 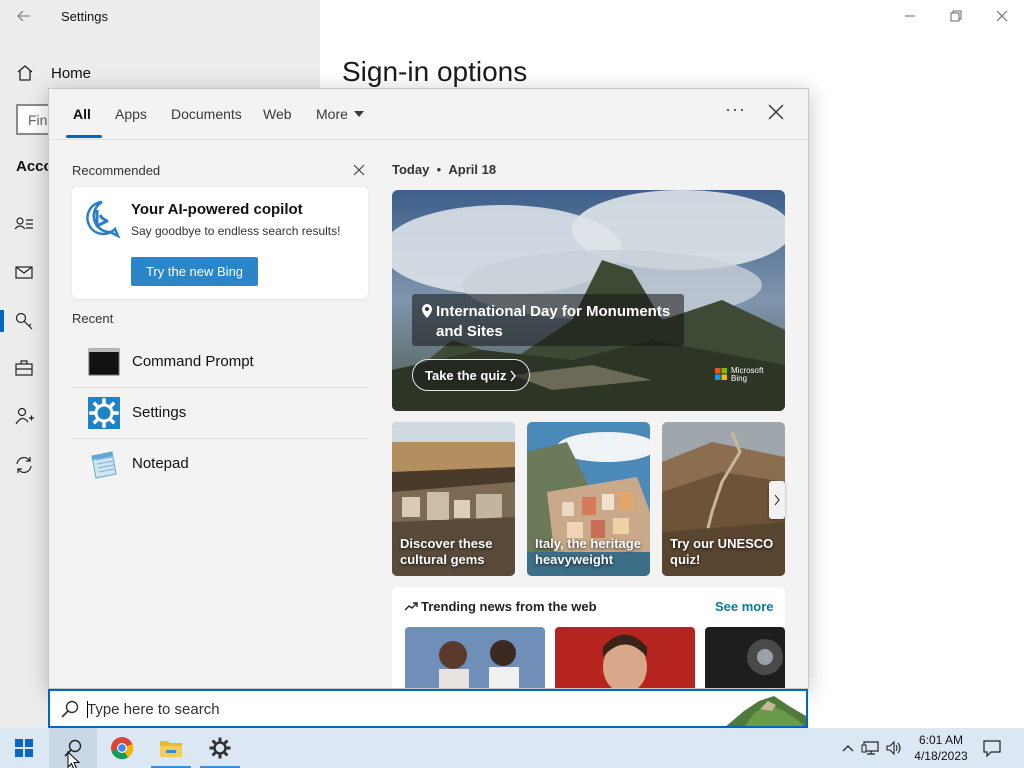 I want to click on notepad-icon, so click(x=104, y=465).